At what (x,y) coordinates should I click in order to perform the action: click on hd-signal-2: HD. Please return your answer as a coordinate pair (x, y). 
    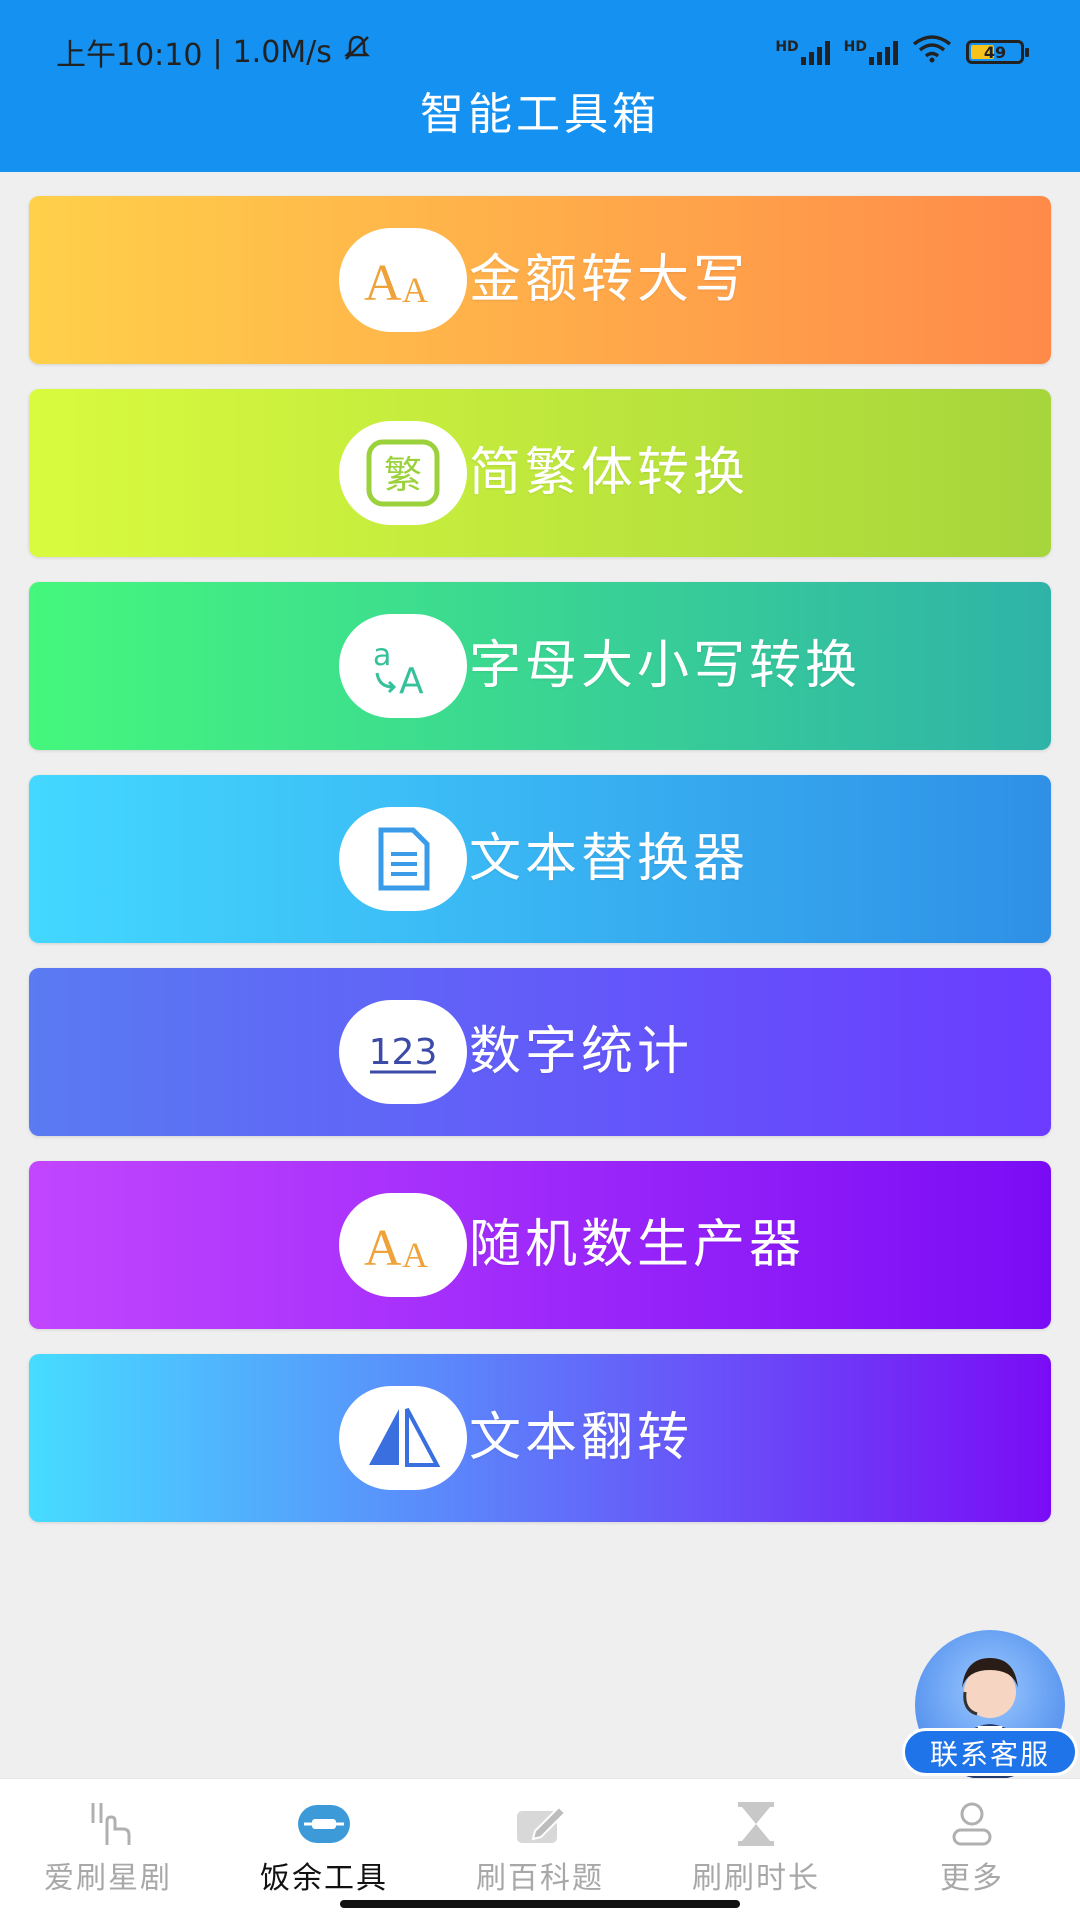
    Looking at the image, I should click on (871, 52).